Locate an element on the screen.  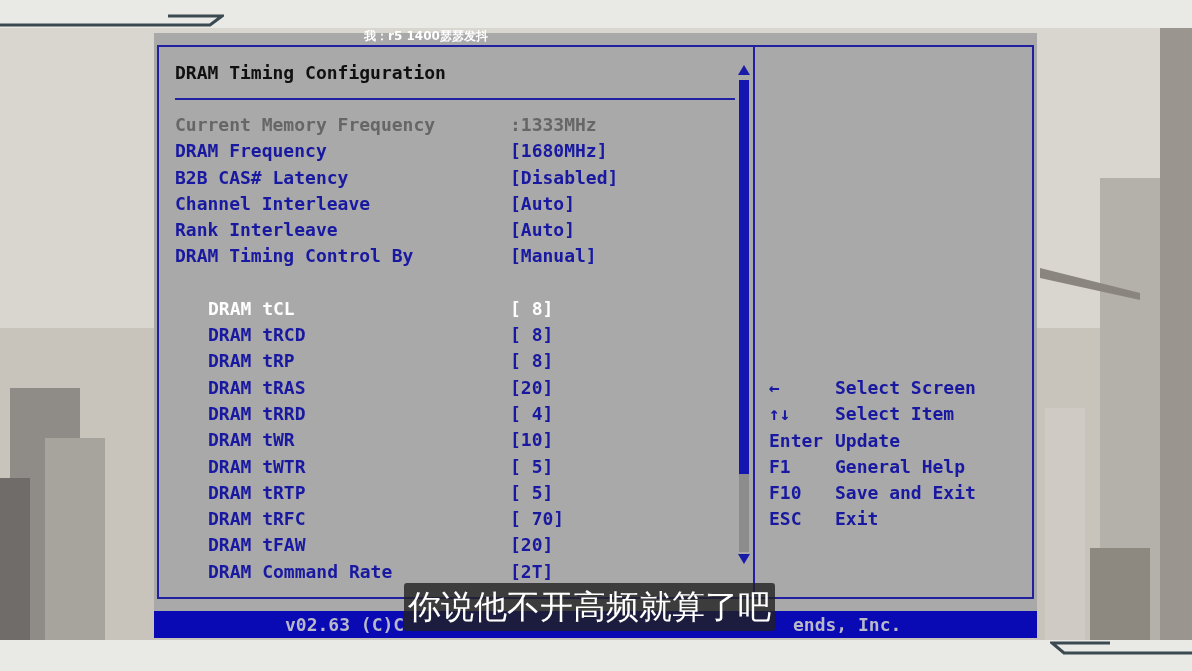
setting-label: Rank Interleave is located at coordinates (342, 230).